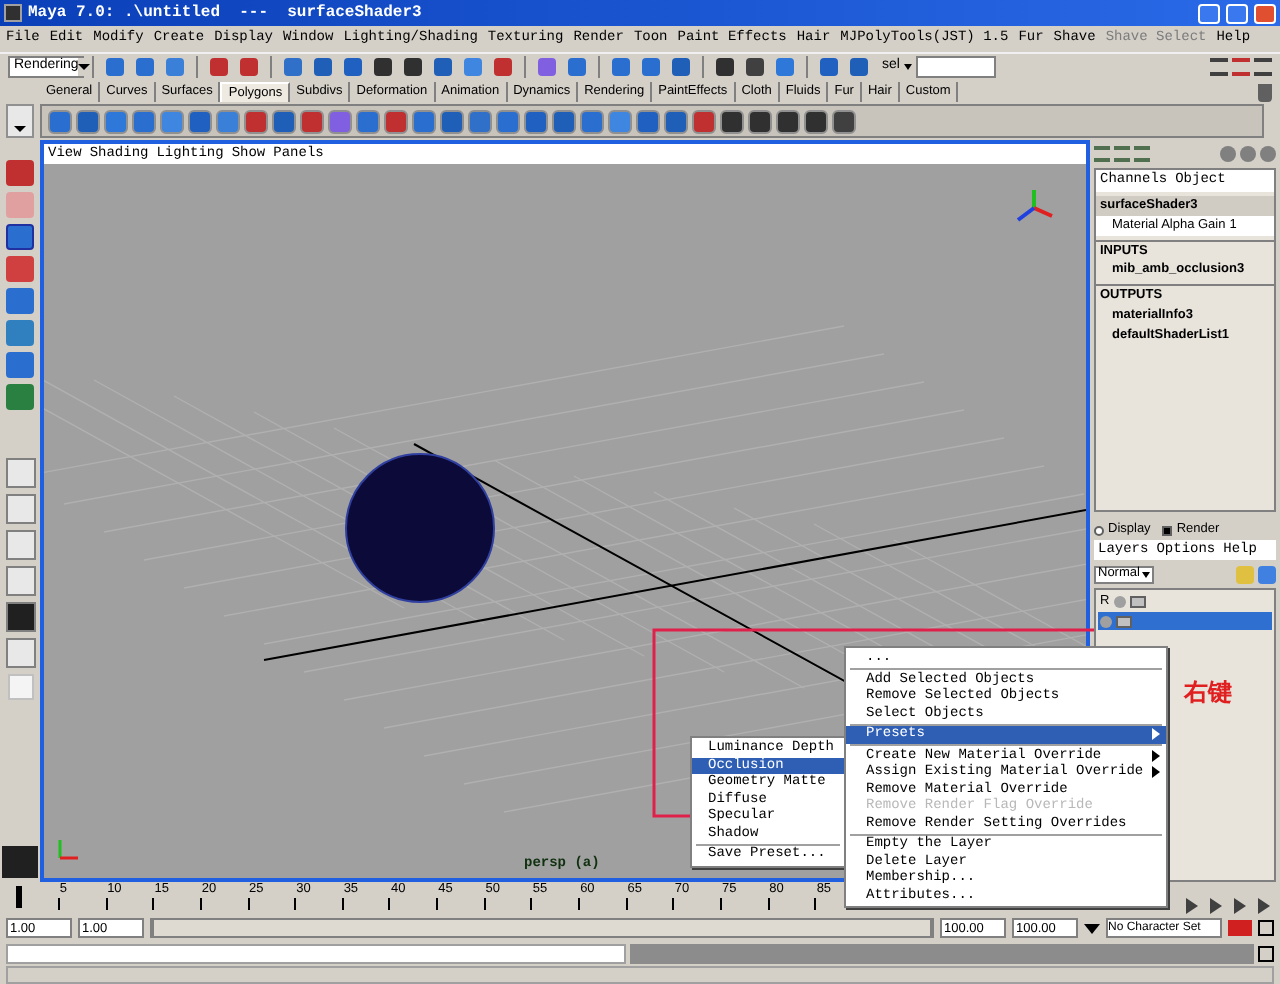 Image resolution: width=1280 pixels, height=984 pixels. I want to click on script-editor-icon, so click(1266, 953).